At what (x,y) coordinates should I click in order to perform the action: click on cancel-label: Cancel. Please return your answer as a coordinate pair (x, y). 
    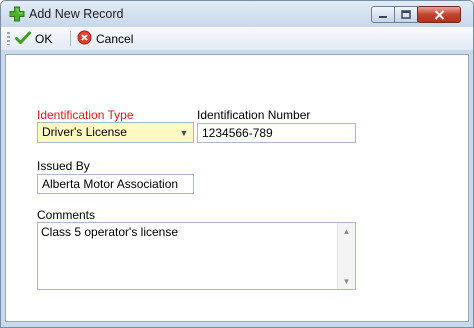
    Looking at the image, I should click on (115, 39).